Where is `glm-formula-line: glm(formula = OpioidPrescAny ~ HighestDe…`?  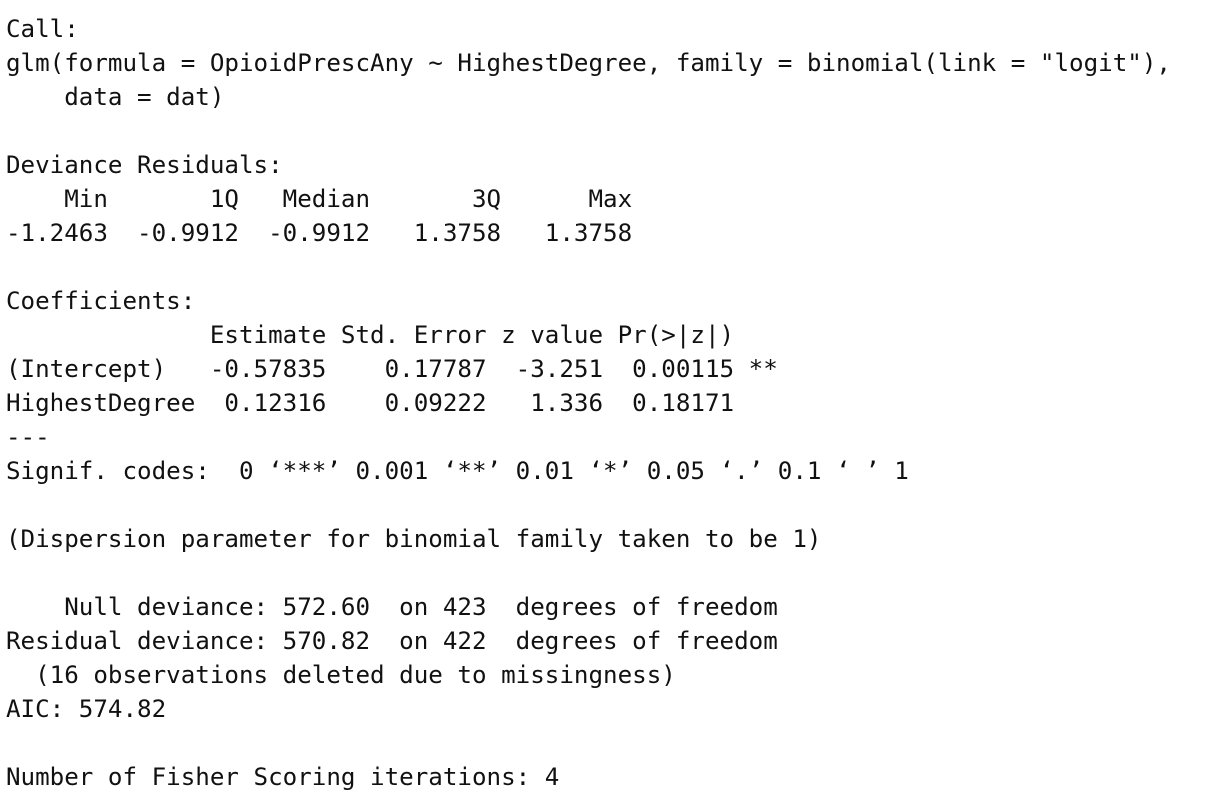 glm-formula-line: glm(formula = OpioidPrescAny ~ HighestDe… is located at coordinates (588, 63).